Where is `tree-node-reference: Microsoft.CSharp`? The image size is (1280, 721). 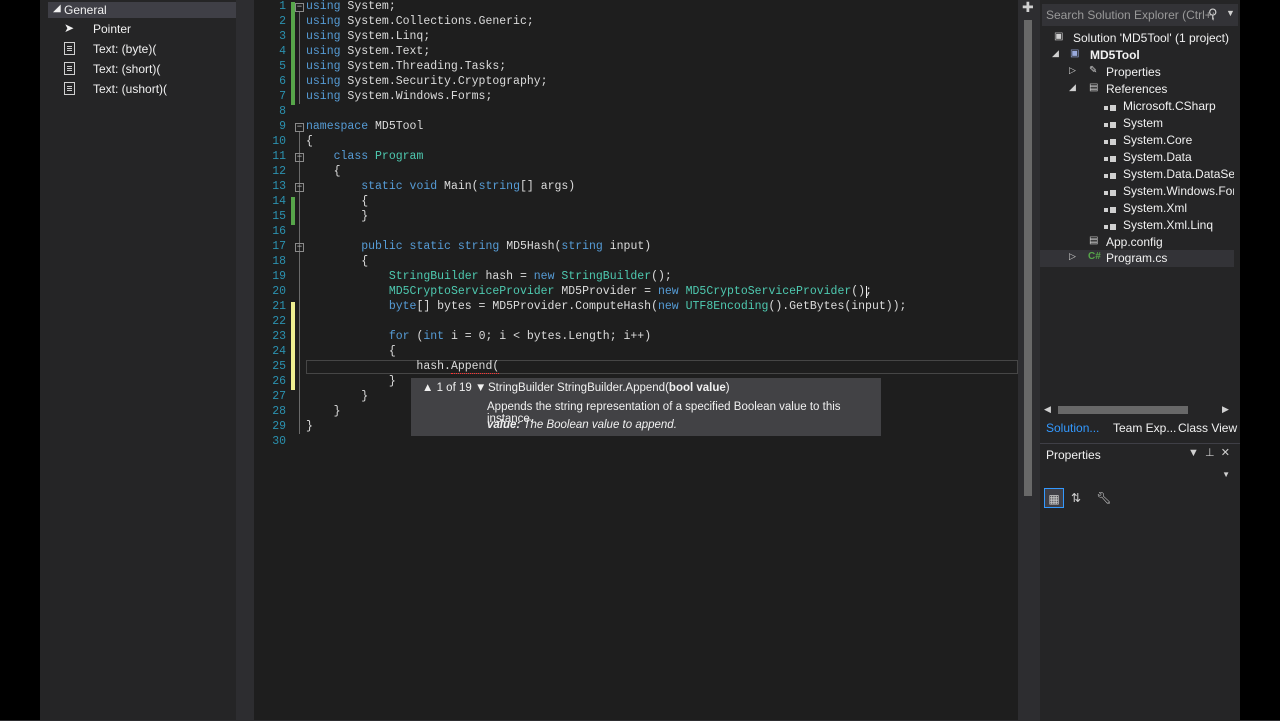 tree-node-reference: Microsoft.CSharp is located at coordinates (1137, 106).